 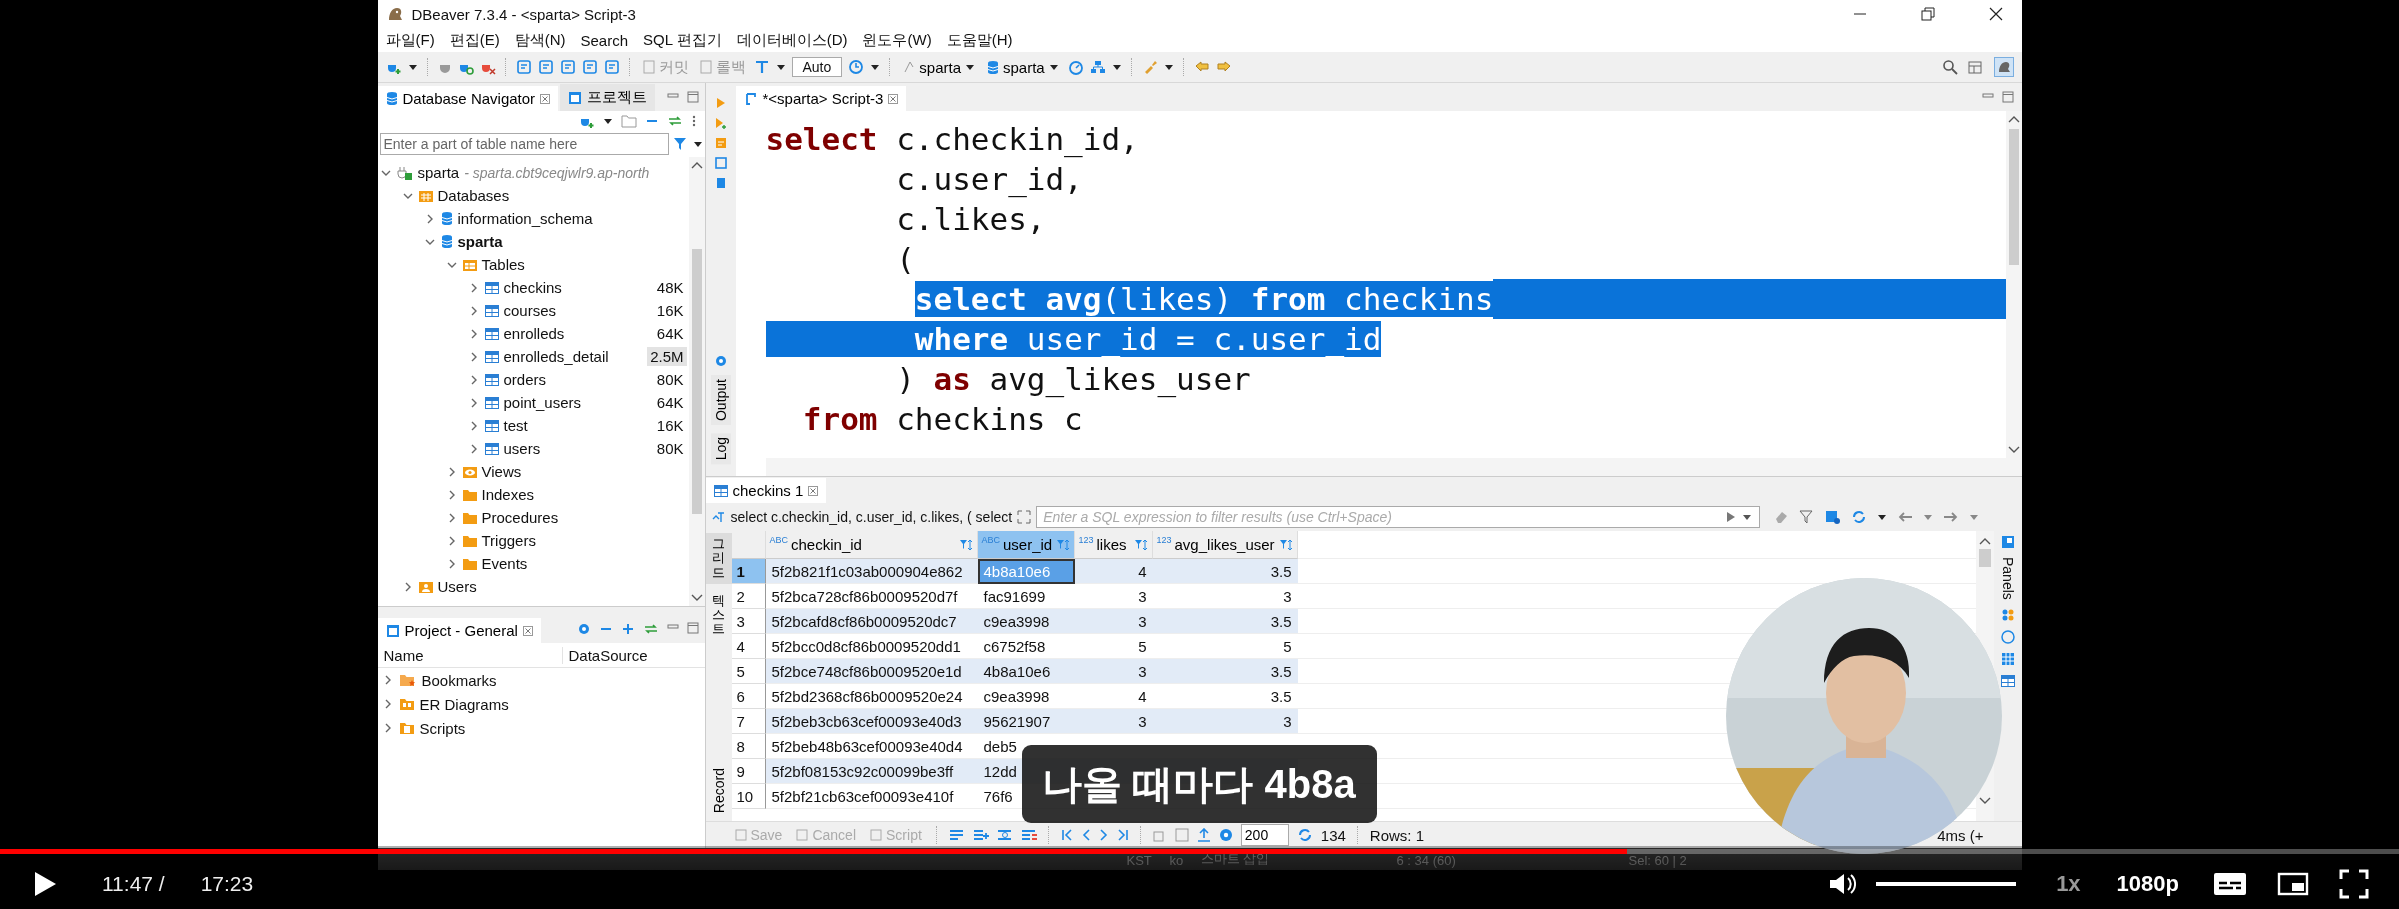 I want to click on edit-row-icon, so click(x=956, y=835).